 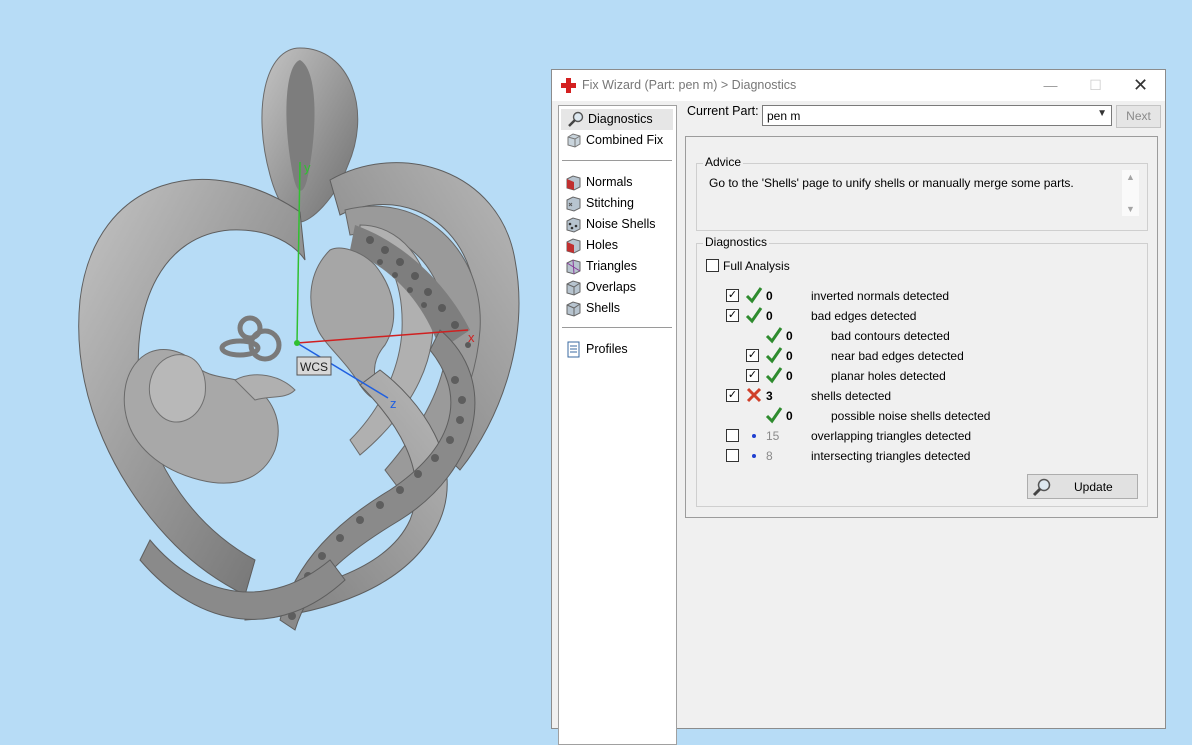 What do you see at coordinates (756, 266) in the screenshot?
I see `full-analysis-label: Full Analysis` at bounding box center [756, 266].